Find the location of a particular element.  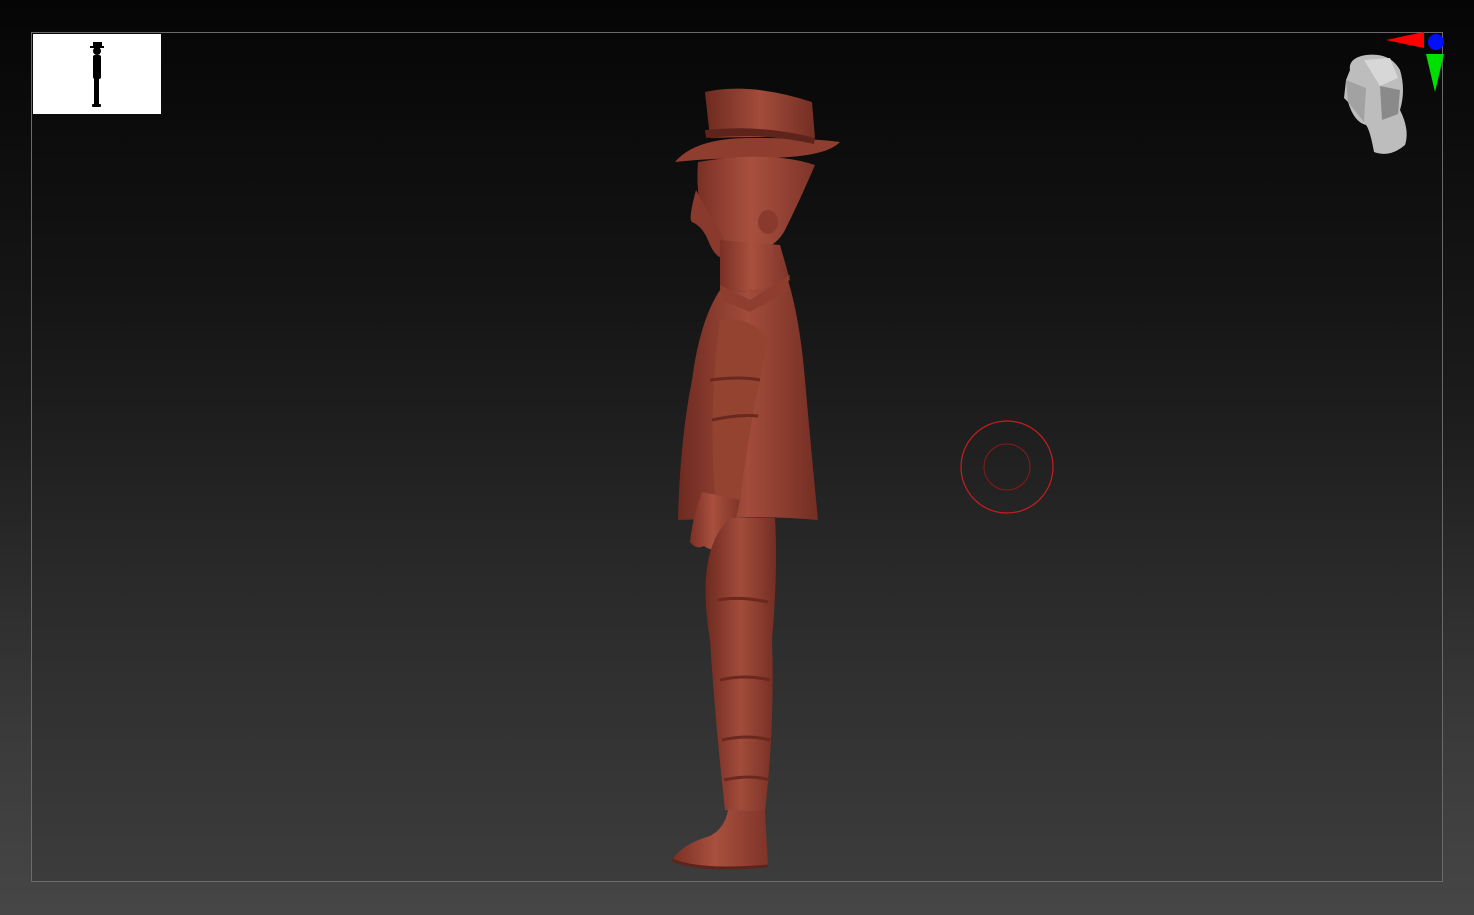

head is located at coordinates (752, 224).